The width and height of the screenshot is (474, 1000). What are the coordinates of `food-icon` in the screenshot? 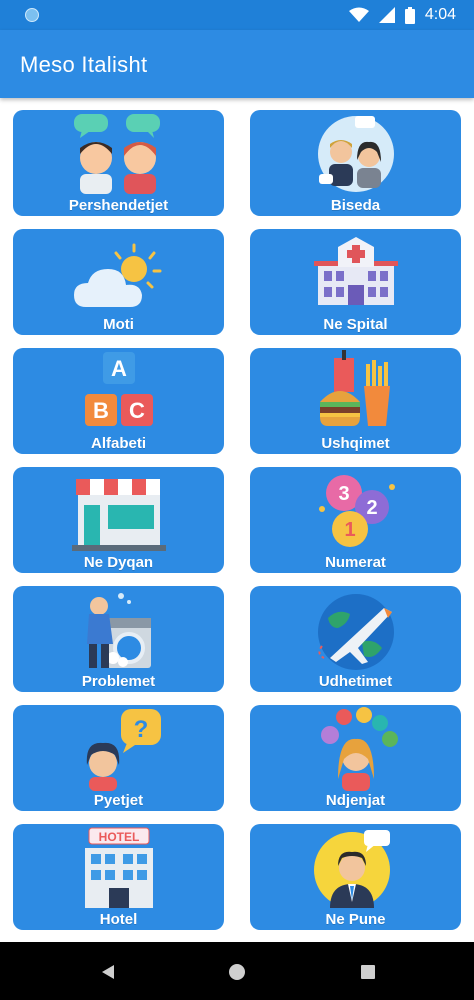 It's located at (354, 388).